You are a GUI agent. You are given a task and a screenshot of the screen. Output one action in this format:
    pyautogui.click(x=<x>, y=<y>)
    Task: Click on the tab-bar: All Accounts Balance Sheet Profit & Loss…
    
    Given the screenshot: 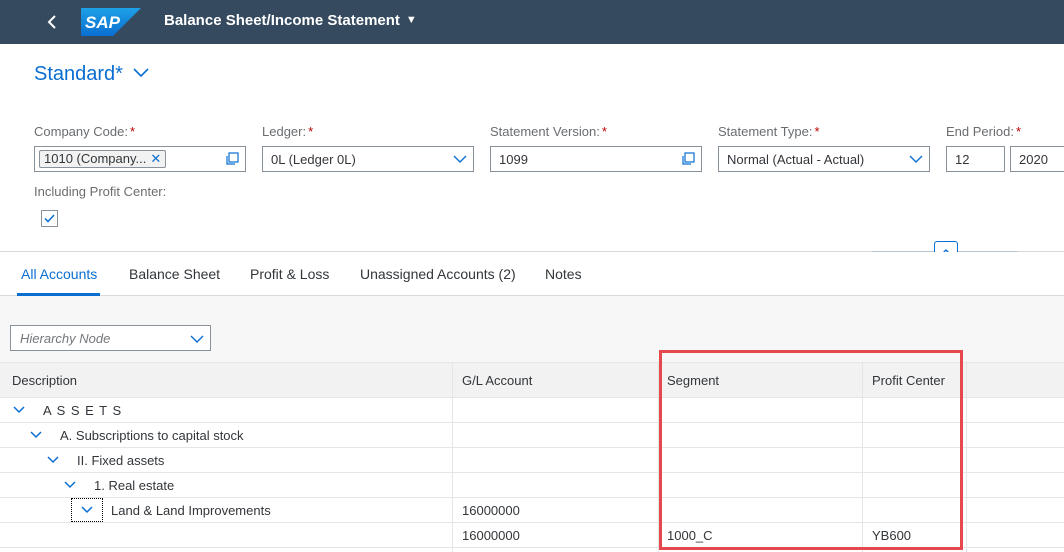 What is the action you would take?
    pyautogui.click(x=532, y=274)
    